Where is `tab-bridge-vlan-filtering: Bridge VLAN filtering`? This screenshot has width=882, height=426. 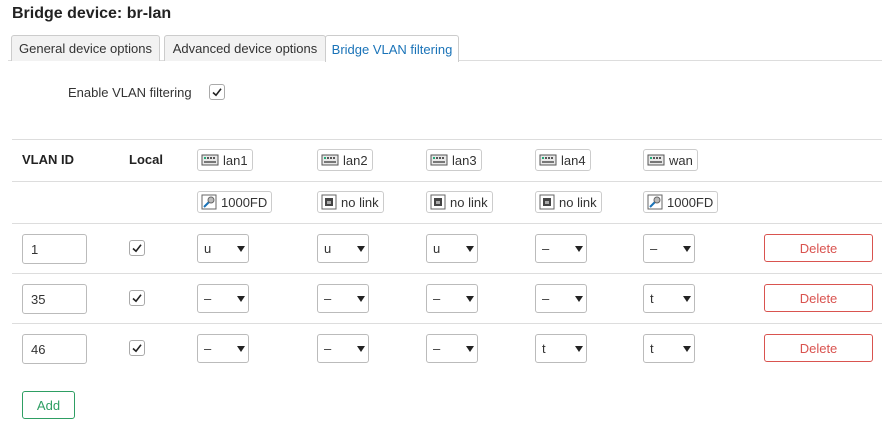
tab-bridge-vlan-filtering: Bridge VLAN filtering is located at coordinates (392, 48).